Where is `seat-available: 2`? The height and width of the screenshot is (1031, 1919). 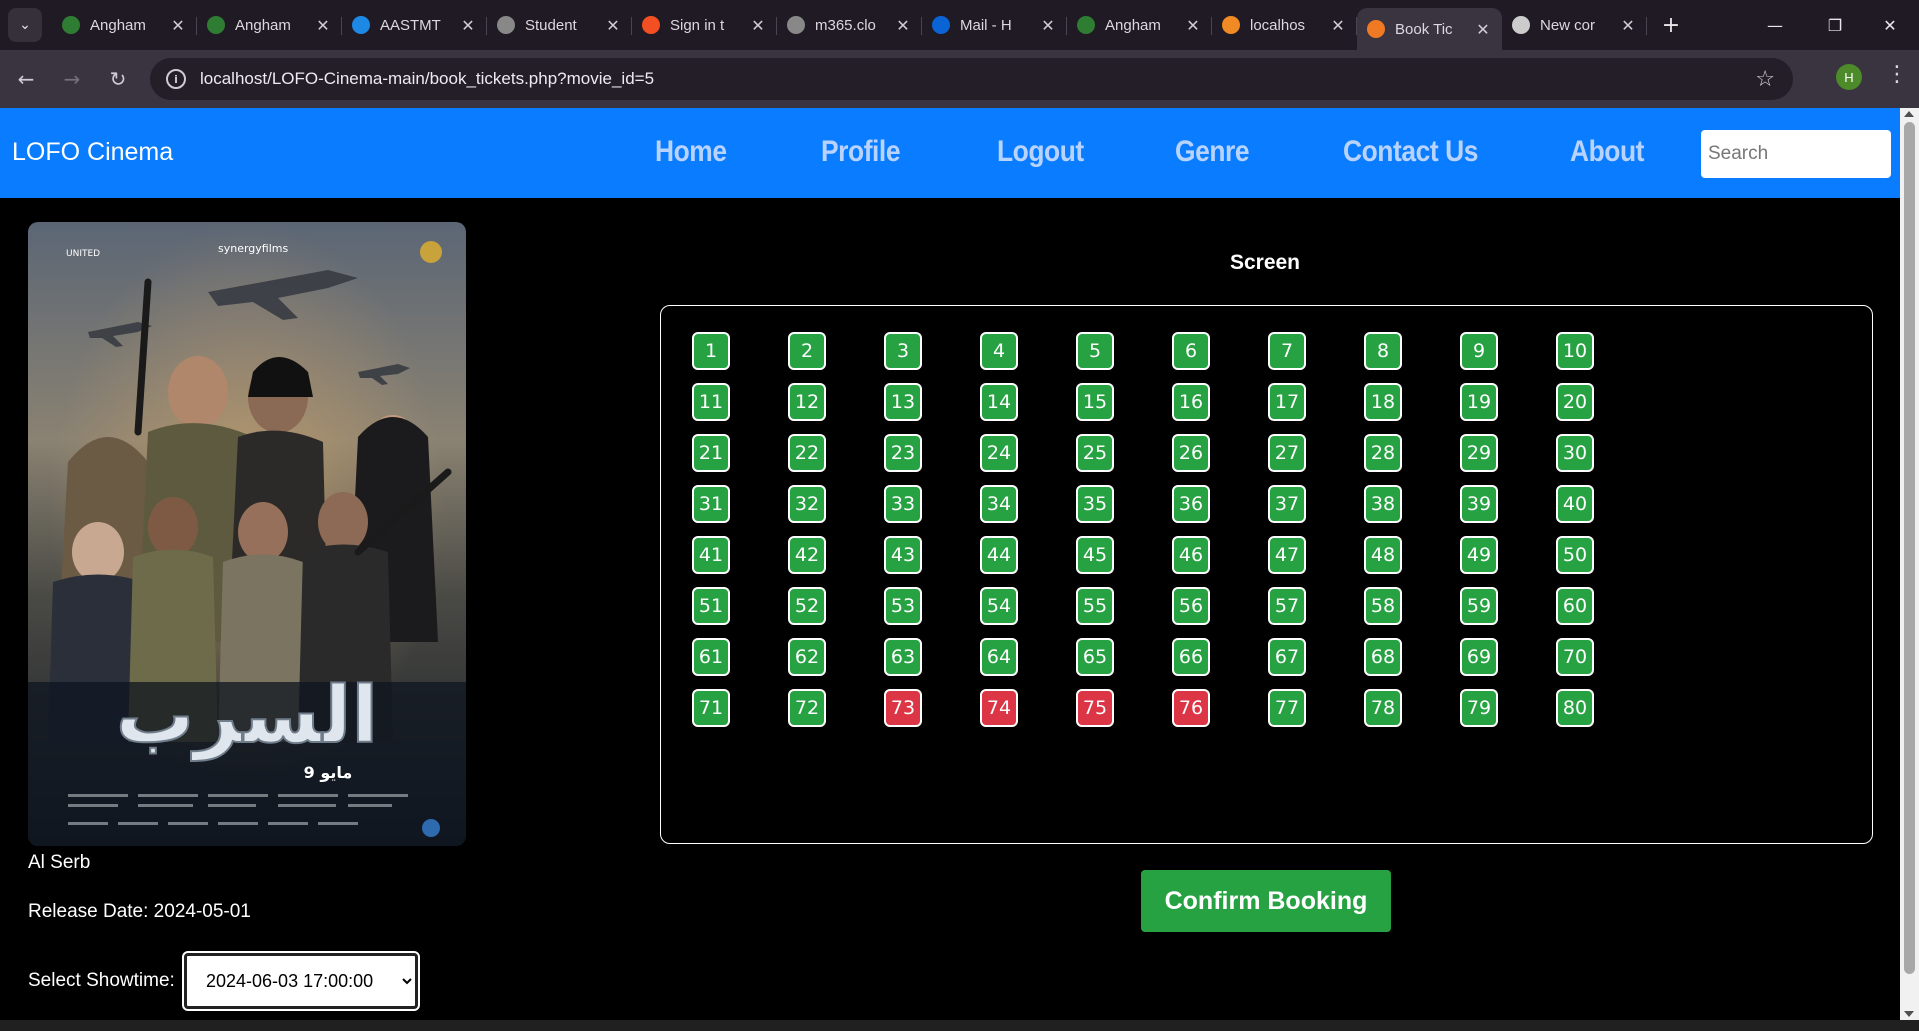
seat-available: 2 is located at coordinates (807, 351).